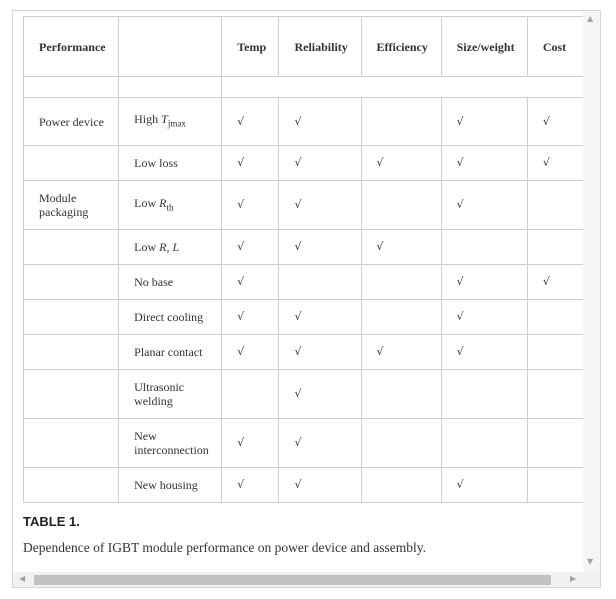 The image size is (616, 599). What do you see at coordinates (591, 579) in the screenshot?
I see `scrollbar-corner` at bounding box center [591, 579].